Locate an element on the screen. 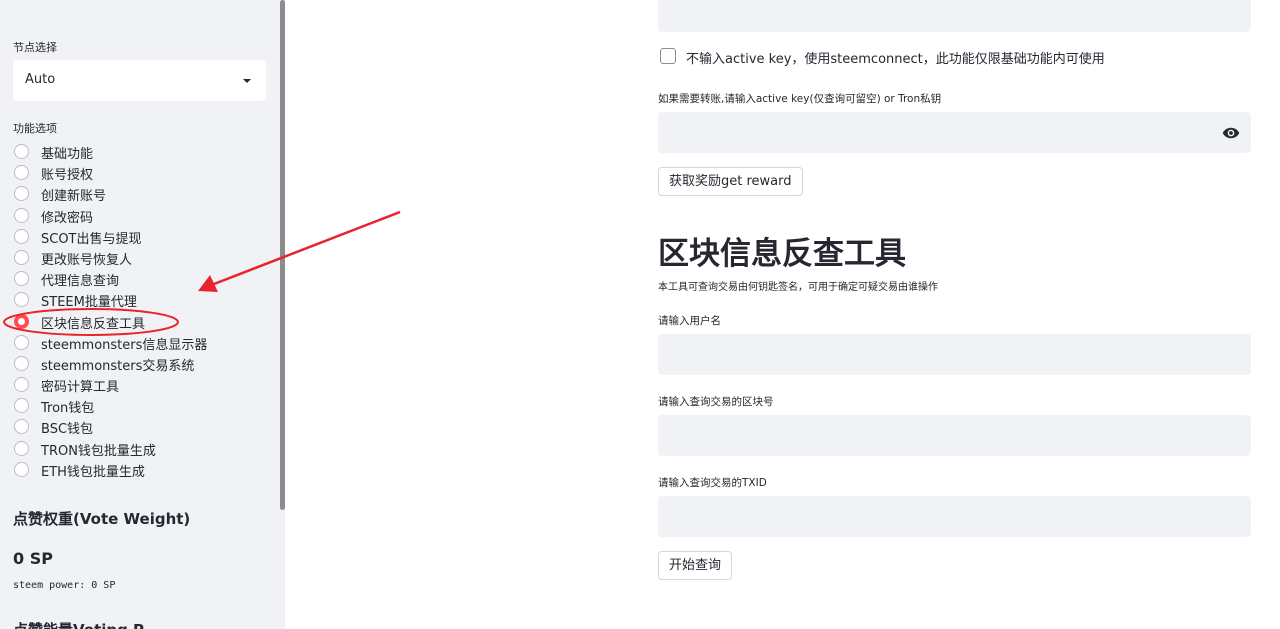 Image resolution: width=1280 pixels, height=629 pixels. txid-input is located at coordinates (954, 516).